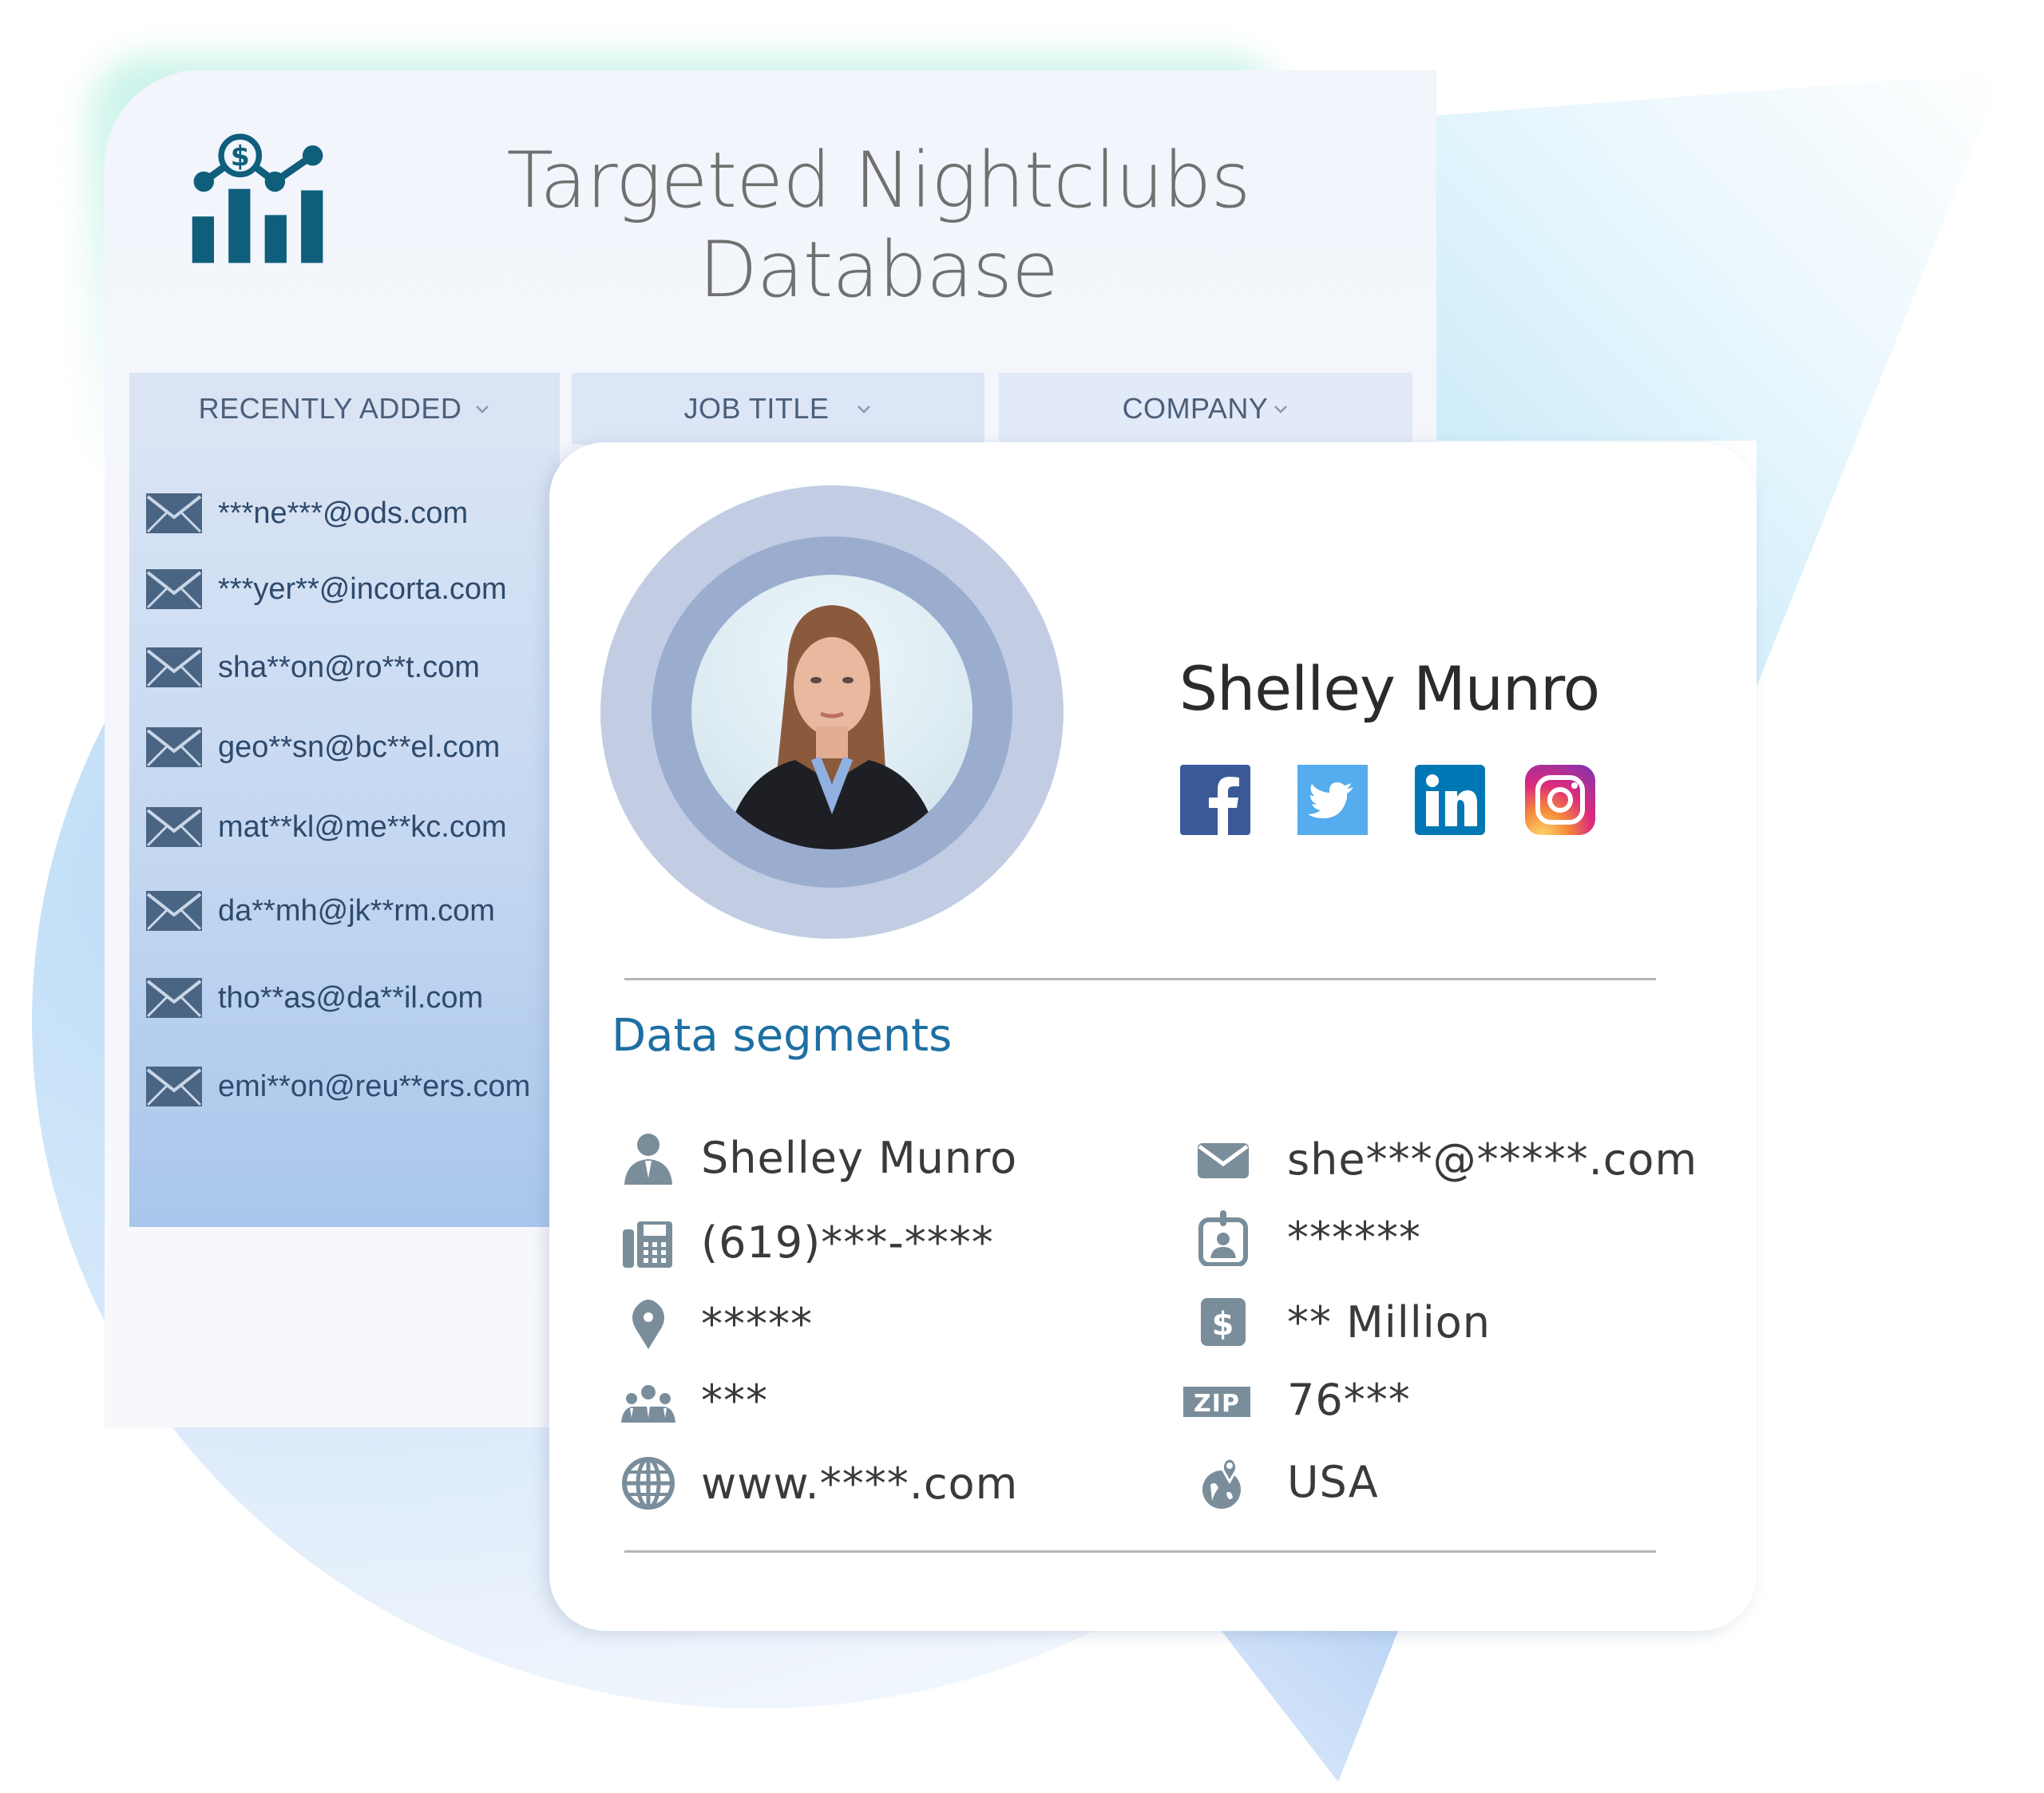 Image resolution: width=2044 pixels, height=1793 pixels. Describe the element at coordinates (349, 667) in the screenshot. I see `email-address: sha**on@ro**t.com` at that location.